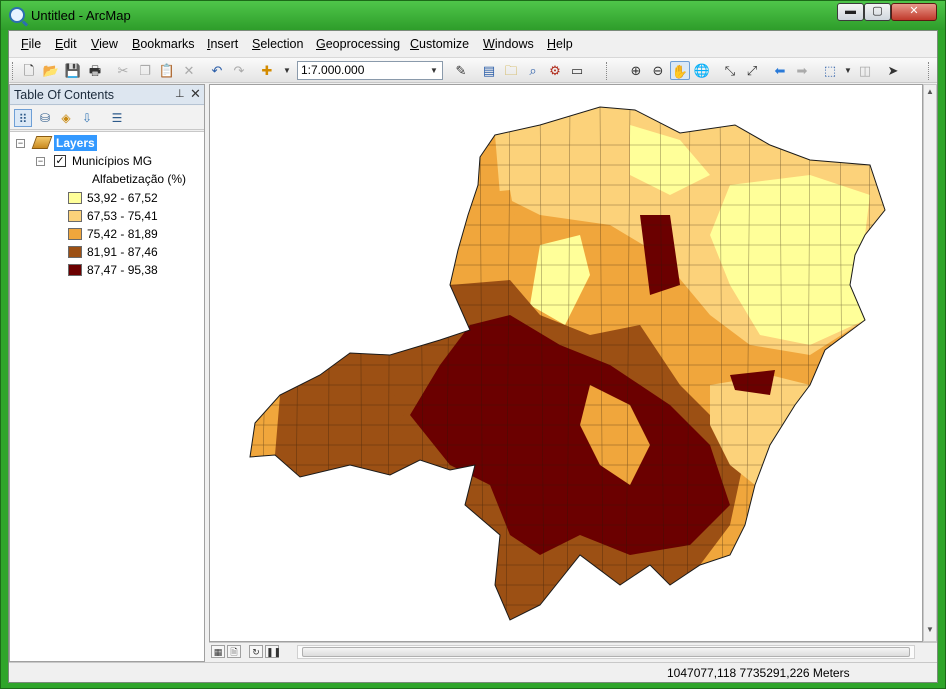  Describe the element at coordinates (930, 629) in the screenshot. I see `scroll-down-icon: ▼` at that location.